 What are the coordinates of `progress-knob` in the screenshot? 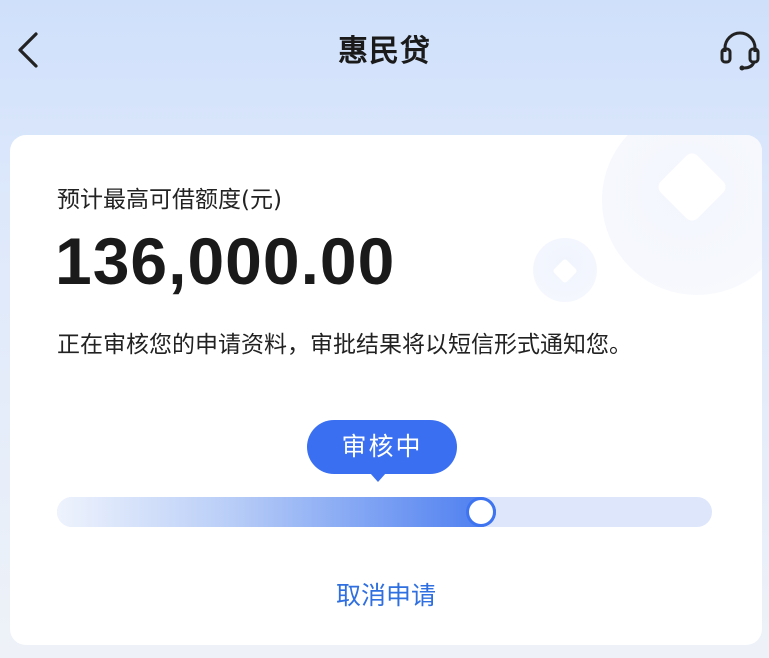 It's located at (481, 512).